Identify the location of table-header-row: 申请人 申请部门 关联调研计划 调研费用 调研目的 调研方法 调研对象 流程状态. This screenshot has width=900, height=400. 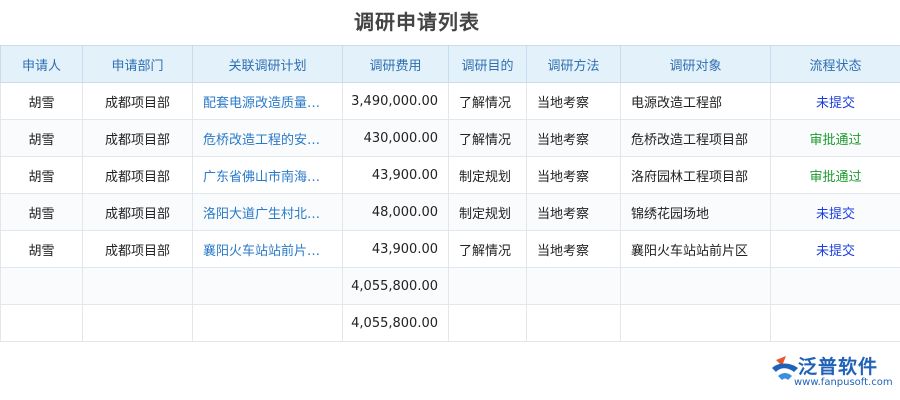
(450, 64).